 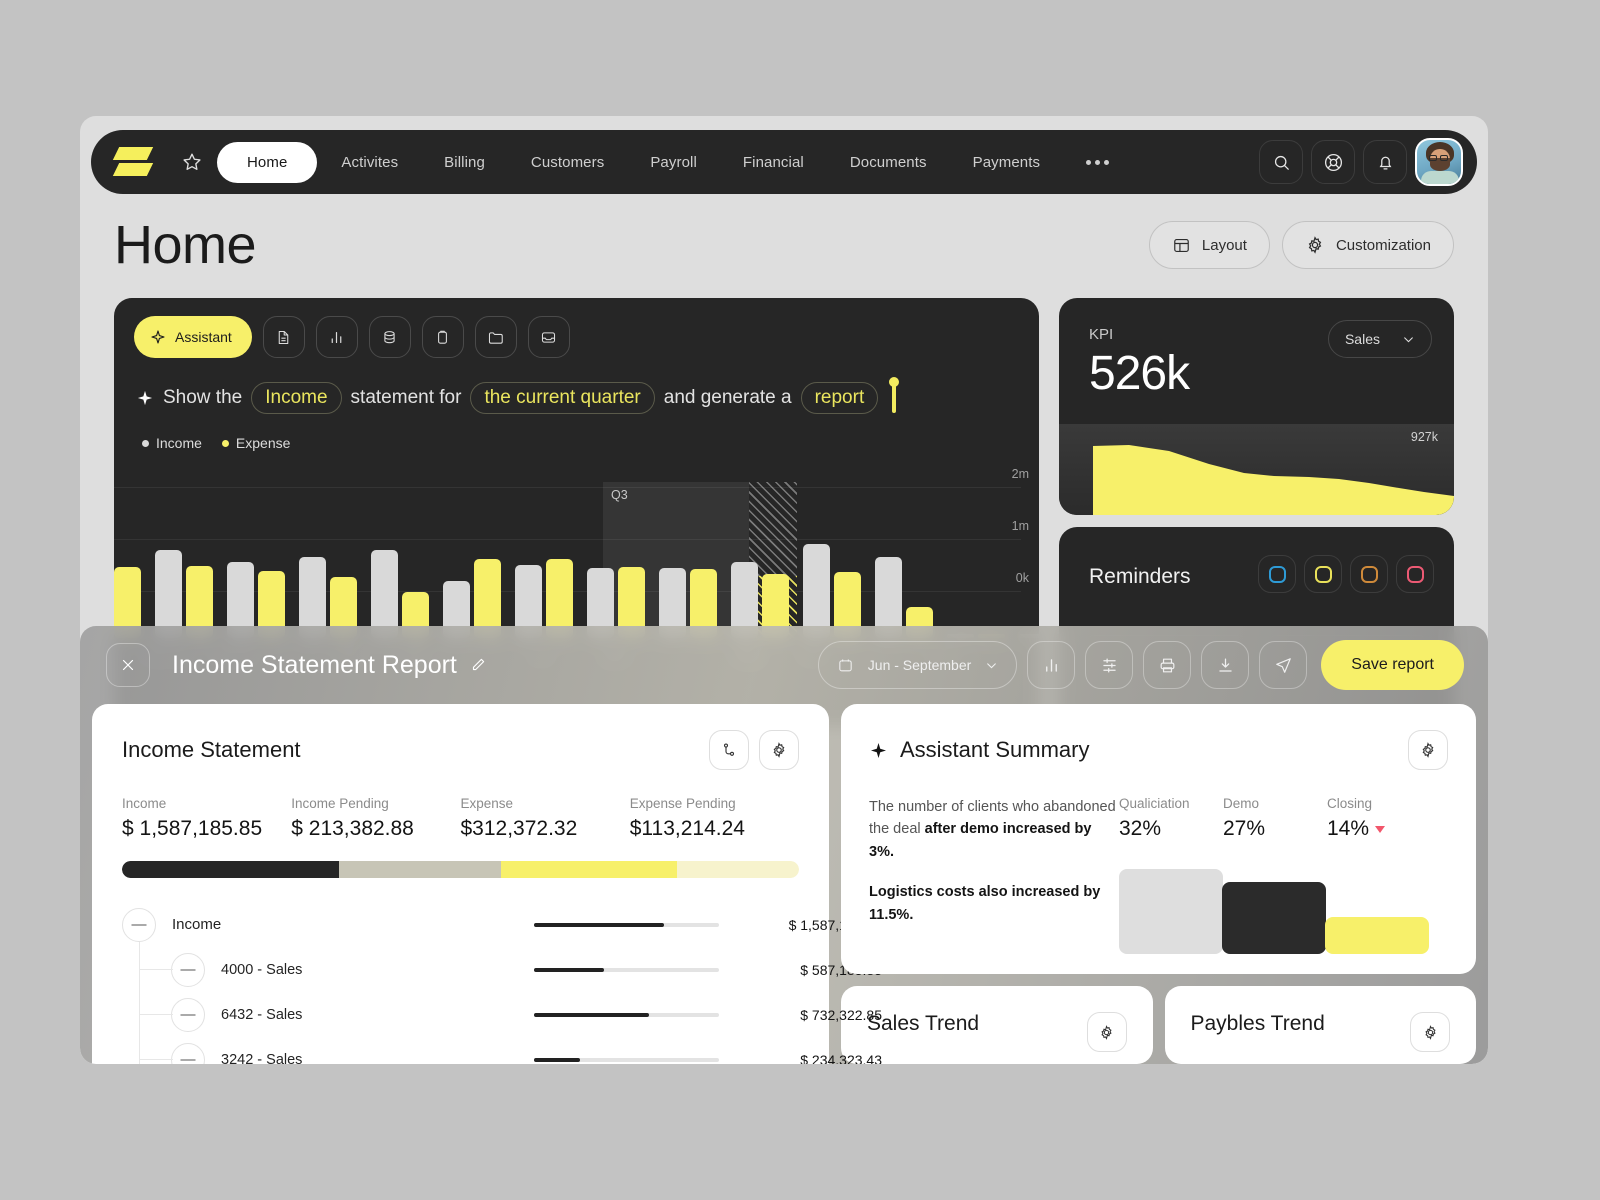 I want to click on print-icon, so click(x=1167, y=665).